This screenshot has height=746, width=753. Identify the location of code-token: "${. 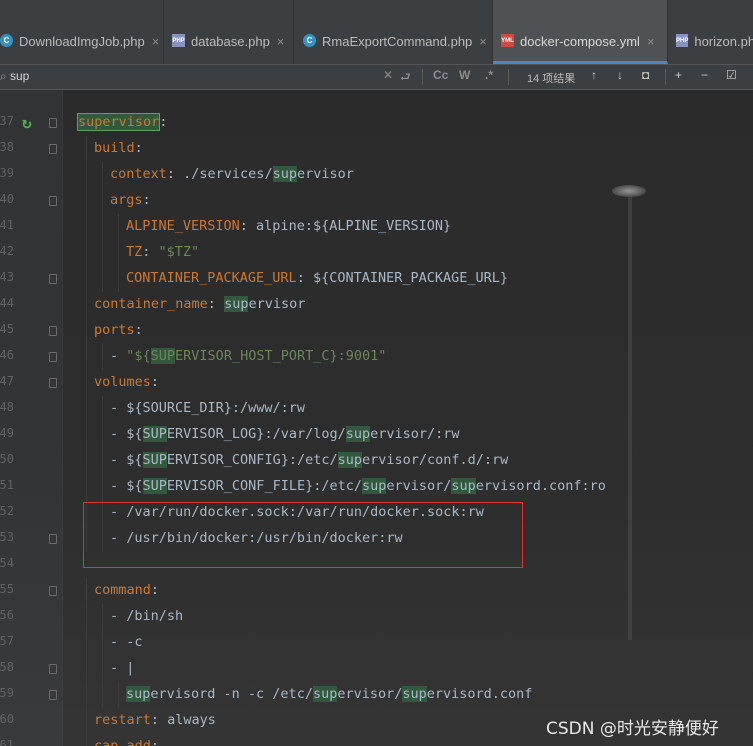
(138, 356).